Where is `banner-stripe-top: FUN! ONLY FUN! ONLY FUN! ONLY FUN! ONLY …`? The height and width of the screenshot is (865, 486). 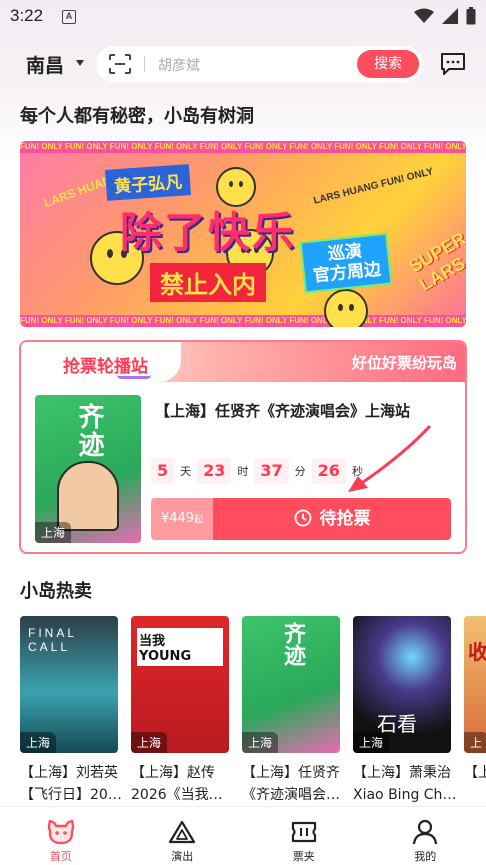
banner-stripe-top: FUN! ONLY FUN! ONLY FUN! ONLY FUN! ONLY … is located at coordinates (243, 147).